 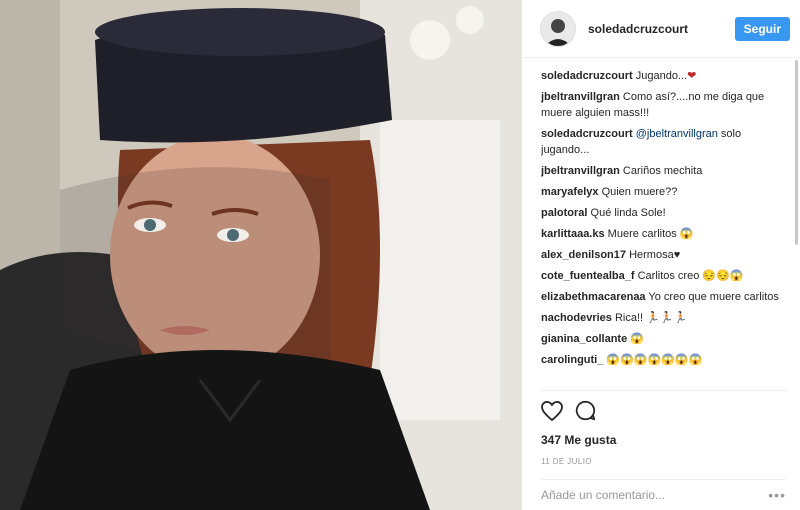 I want to click on add-comment-bar: Añade un comentario... •••, so click(x=663, y=494).